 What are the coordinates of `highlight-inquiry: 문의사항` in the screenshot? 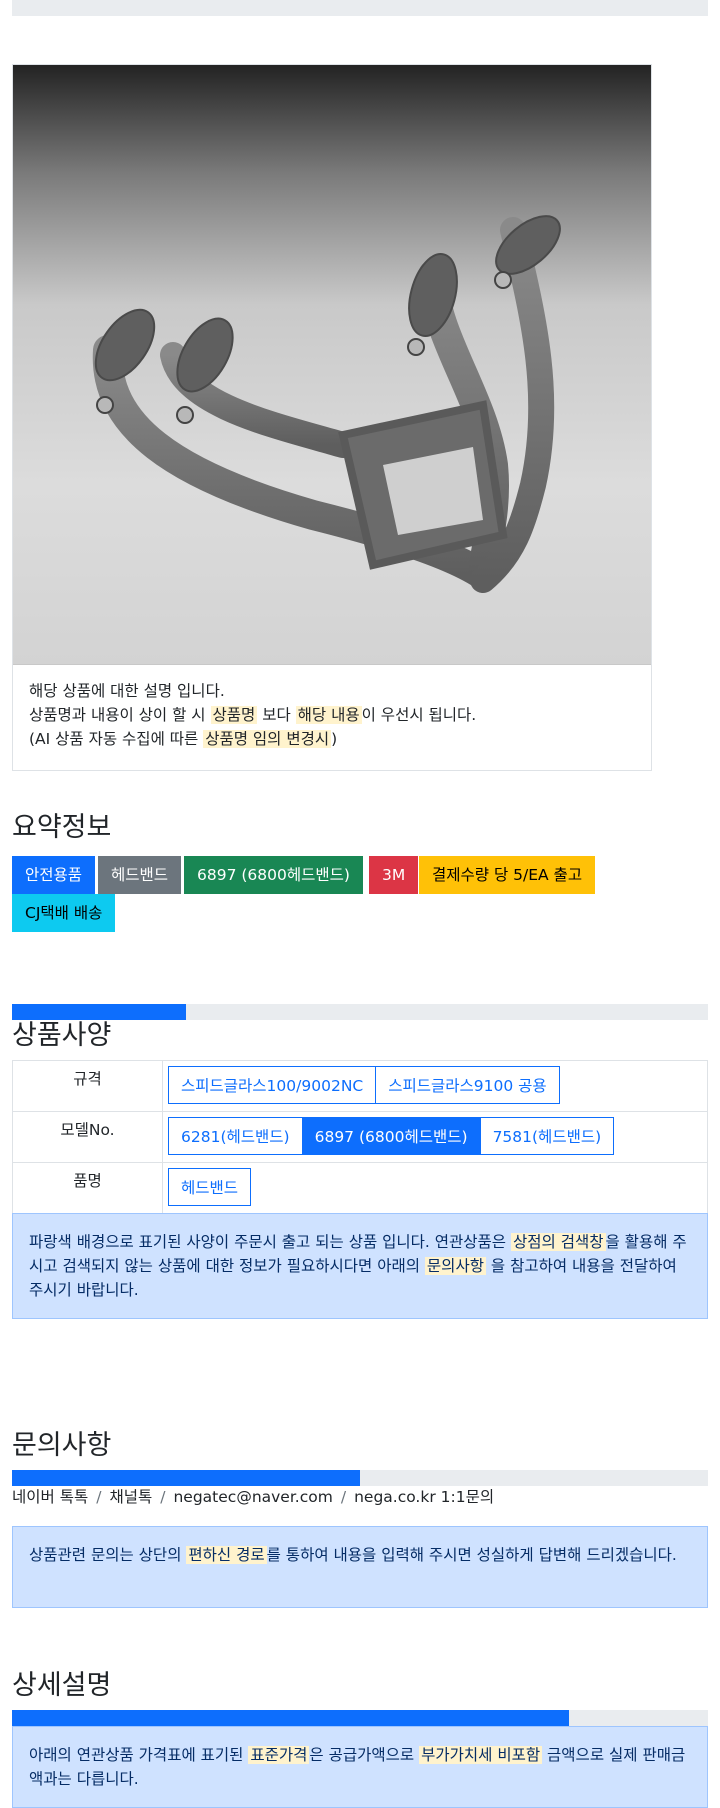 It's located at (455, 1266).